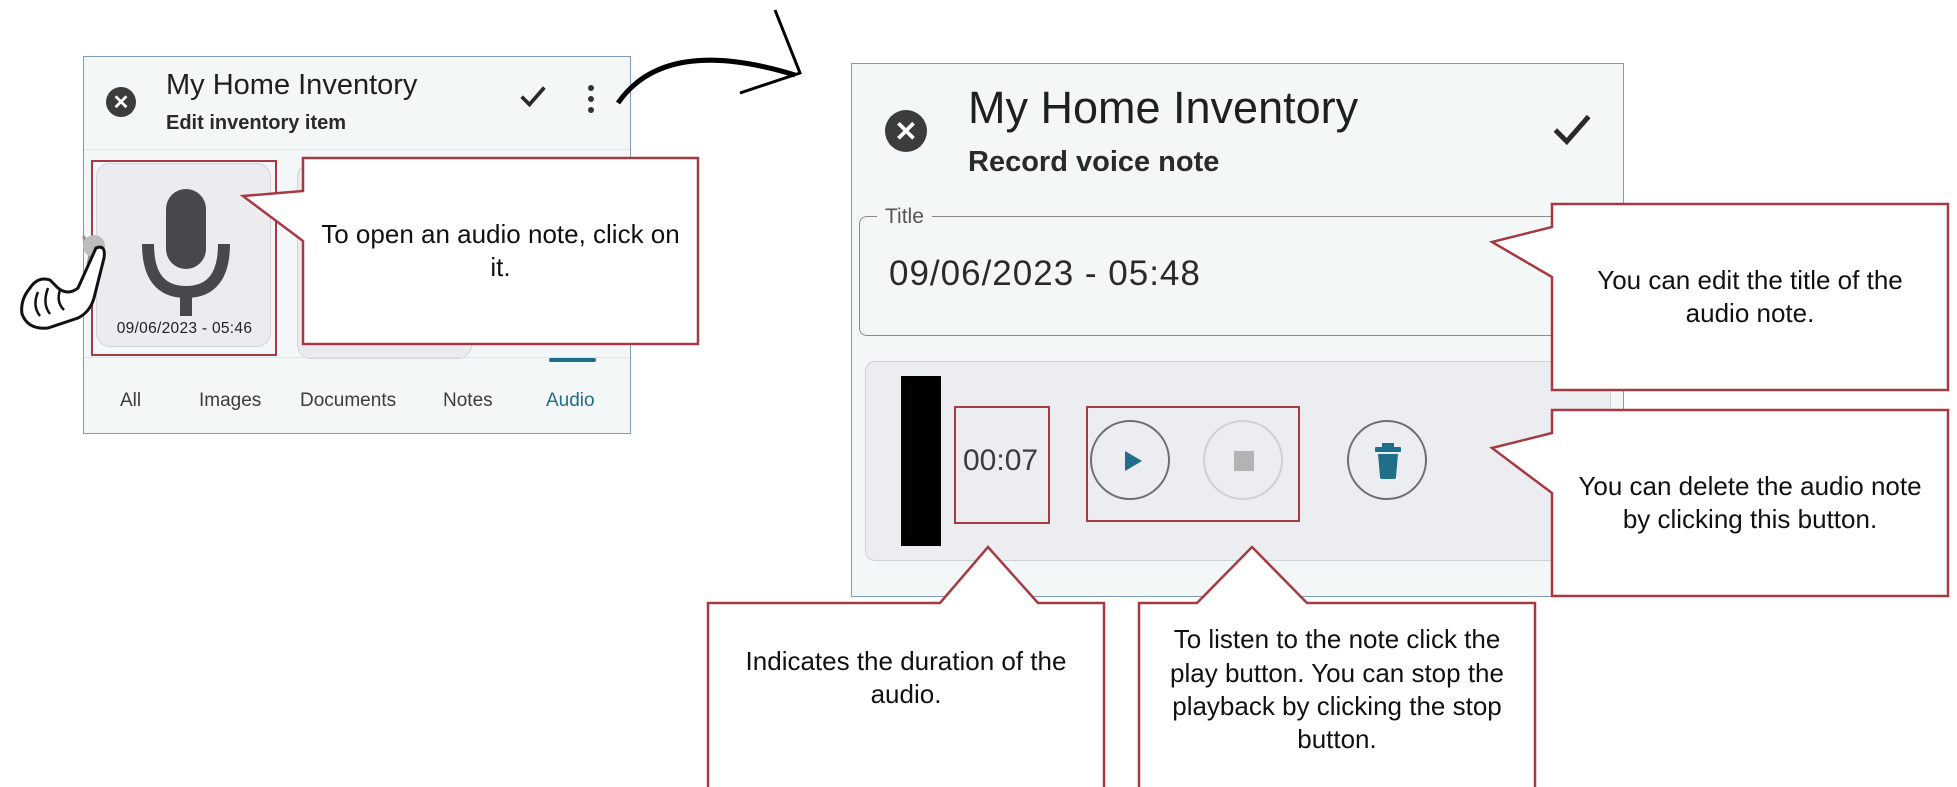  Describe the element at coordinates (348, 401) in the screenshot. I see `tab-documents: Documents` at that location.